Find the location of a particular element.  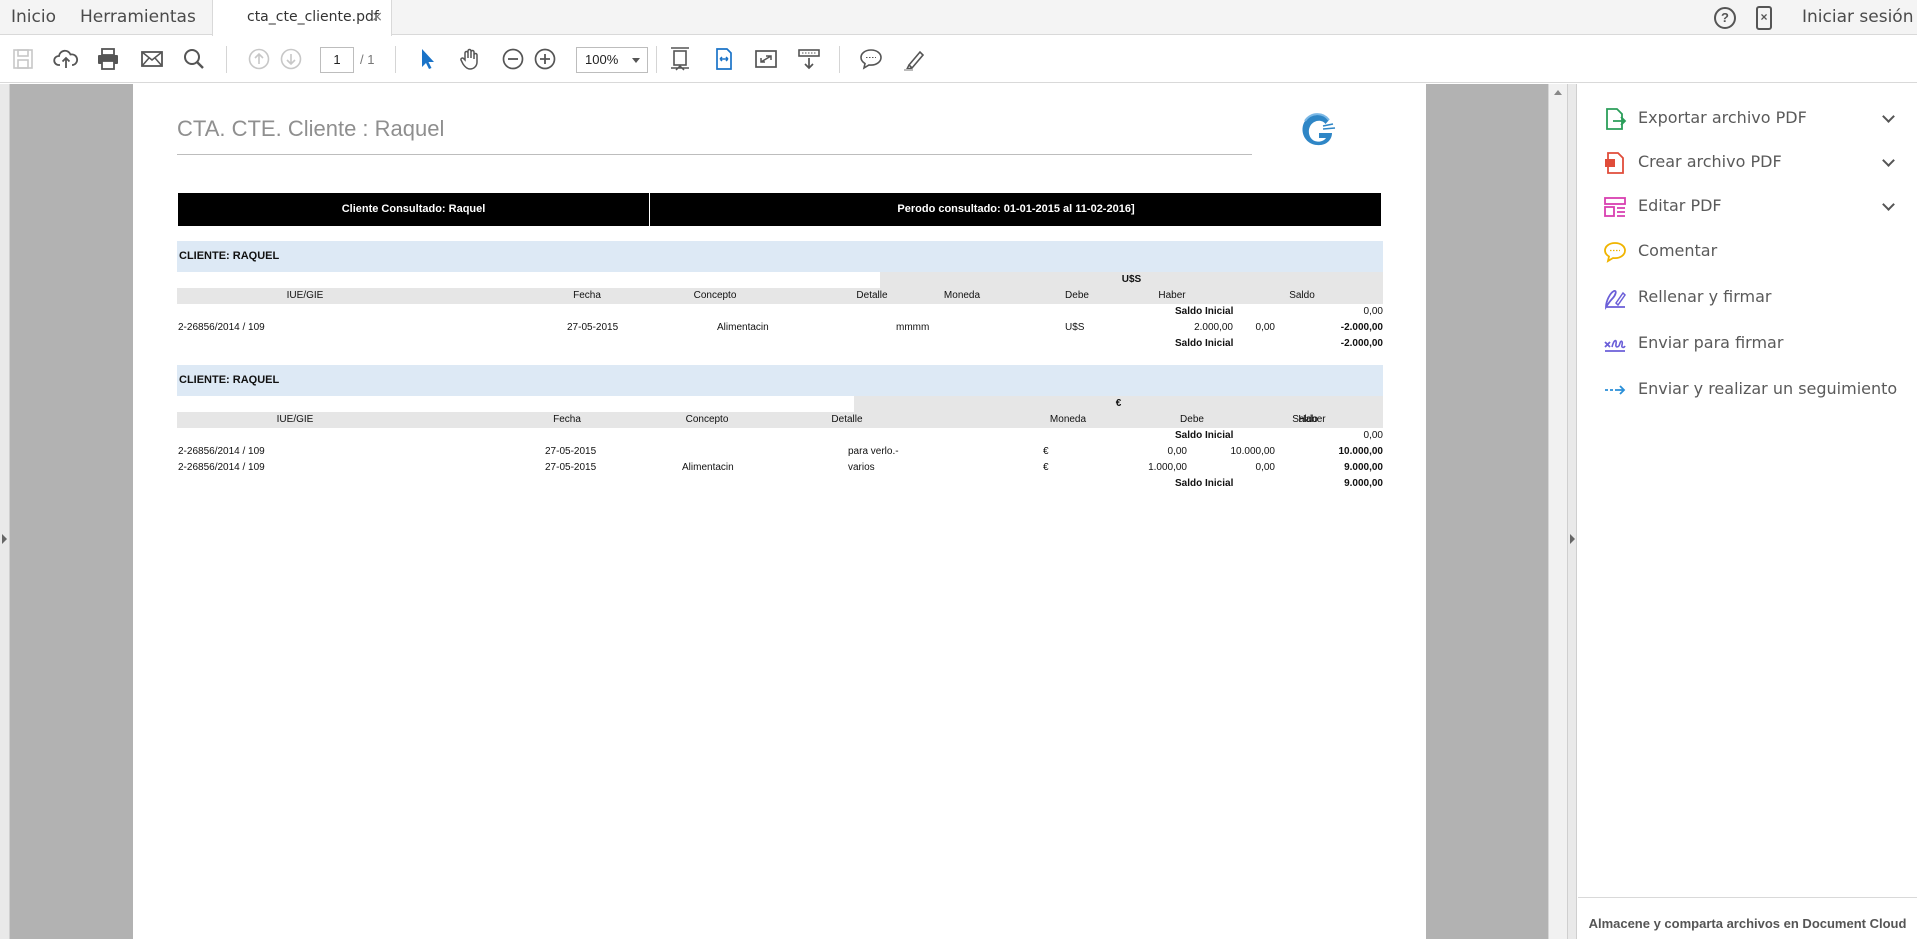

vertical-scrollbar is located at coordinates (1557, 511).